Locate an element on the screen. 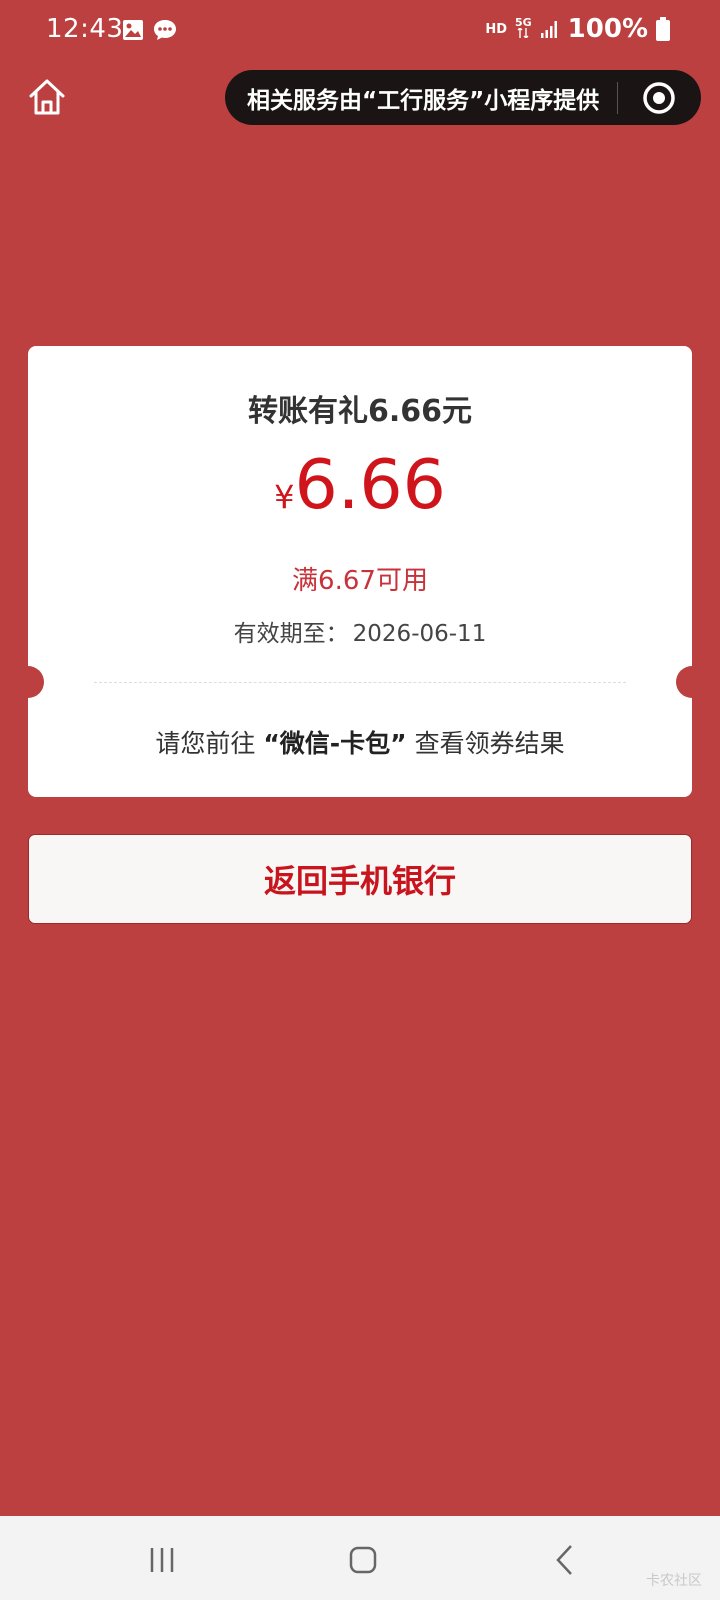 This screenshot has width=720, height=1600. home-icon is located at coordinates (47, 97).